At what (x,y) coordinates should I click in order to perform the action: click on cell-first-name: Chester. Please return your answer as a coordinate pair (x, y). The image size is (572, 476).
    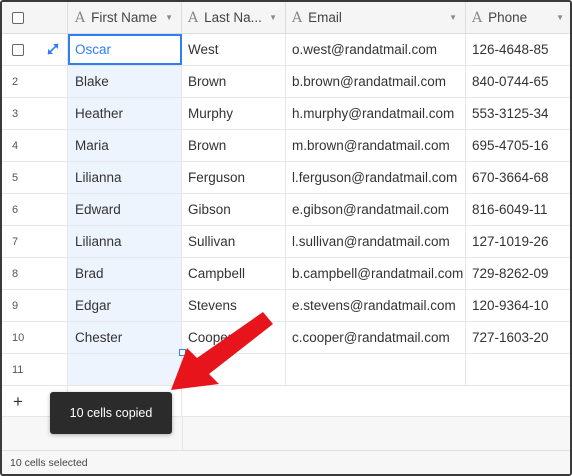
    Looking at the image, I should click on (125, 337).